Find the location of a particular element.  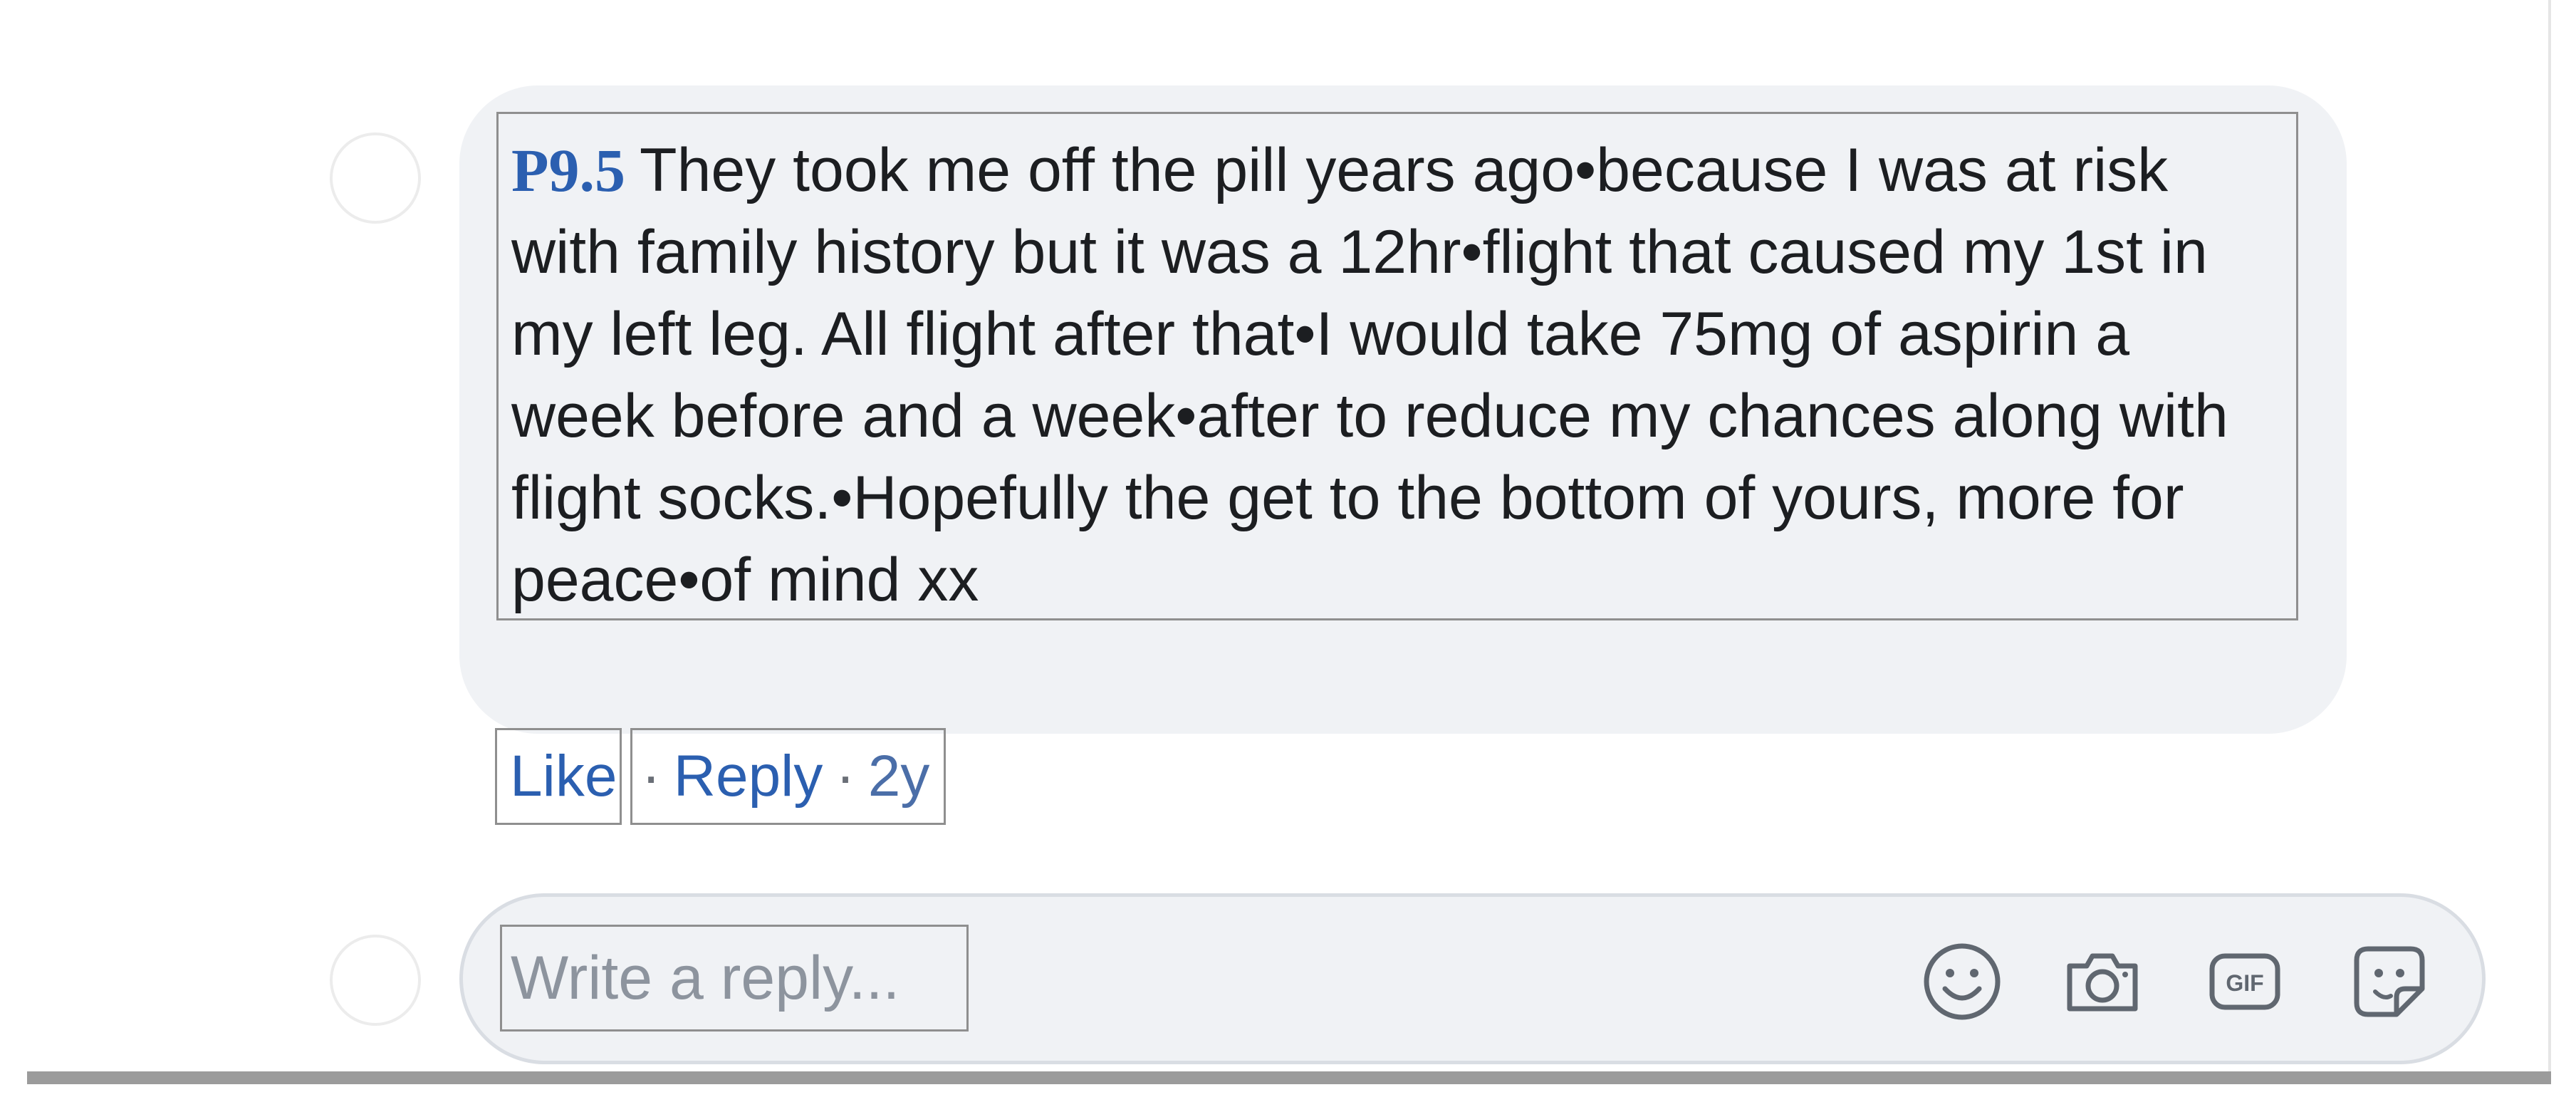

page-right-edge is located at coordinates (2549, 538).